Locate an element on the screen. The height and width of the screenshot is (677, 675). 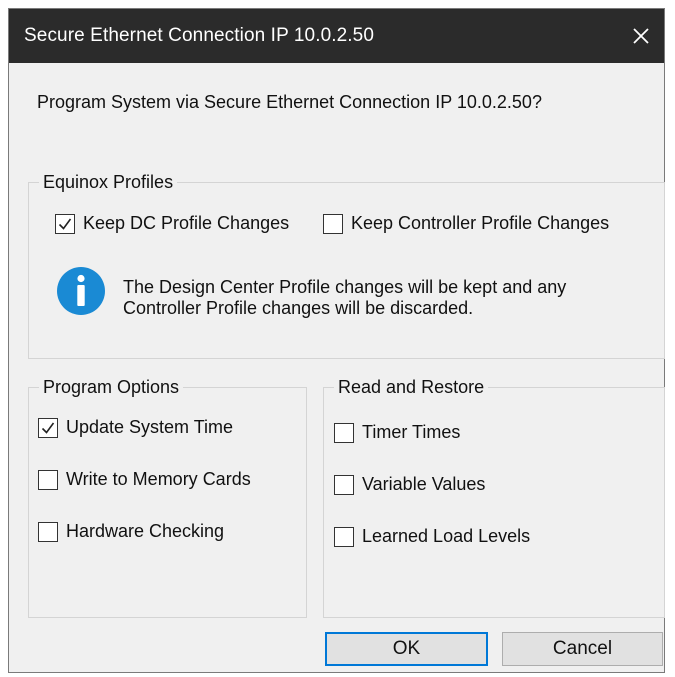
variable-values-checkbox: Variable Values is located at coordinates (409, 484).